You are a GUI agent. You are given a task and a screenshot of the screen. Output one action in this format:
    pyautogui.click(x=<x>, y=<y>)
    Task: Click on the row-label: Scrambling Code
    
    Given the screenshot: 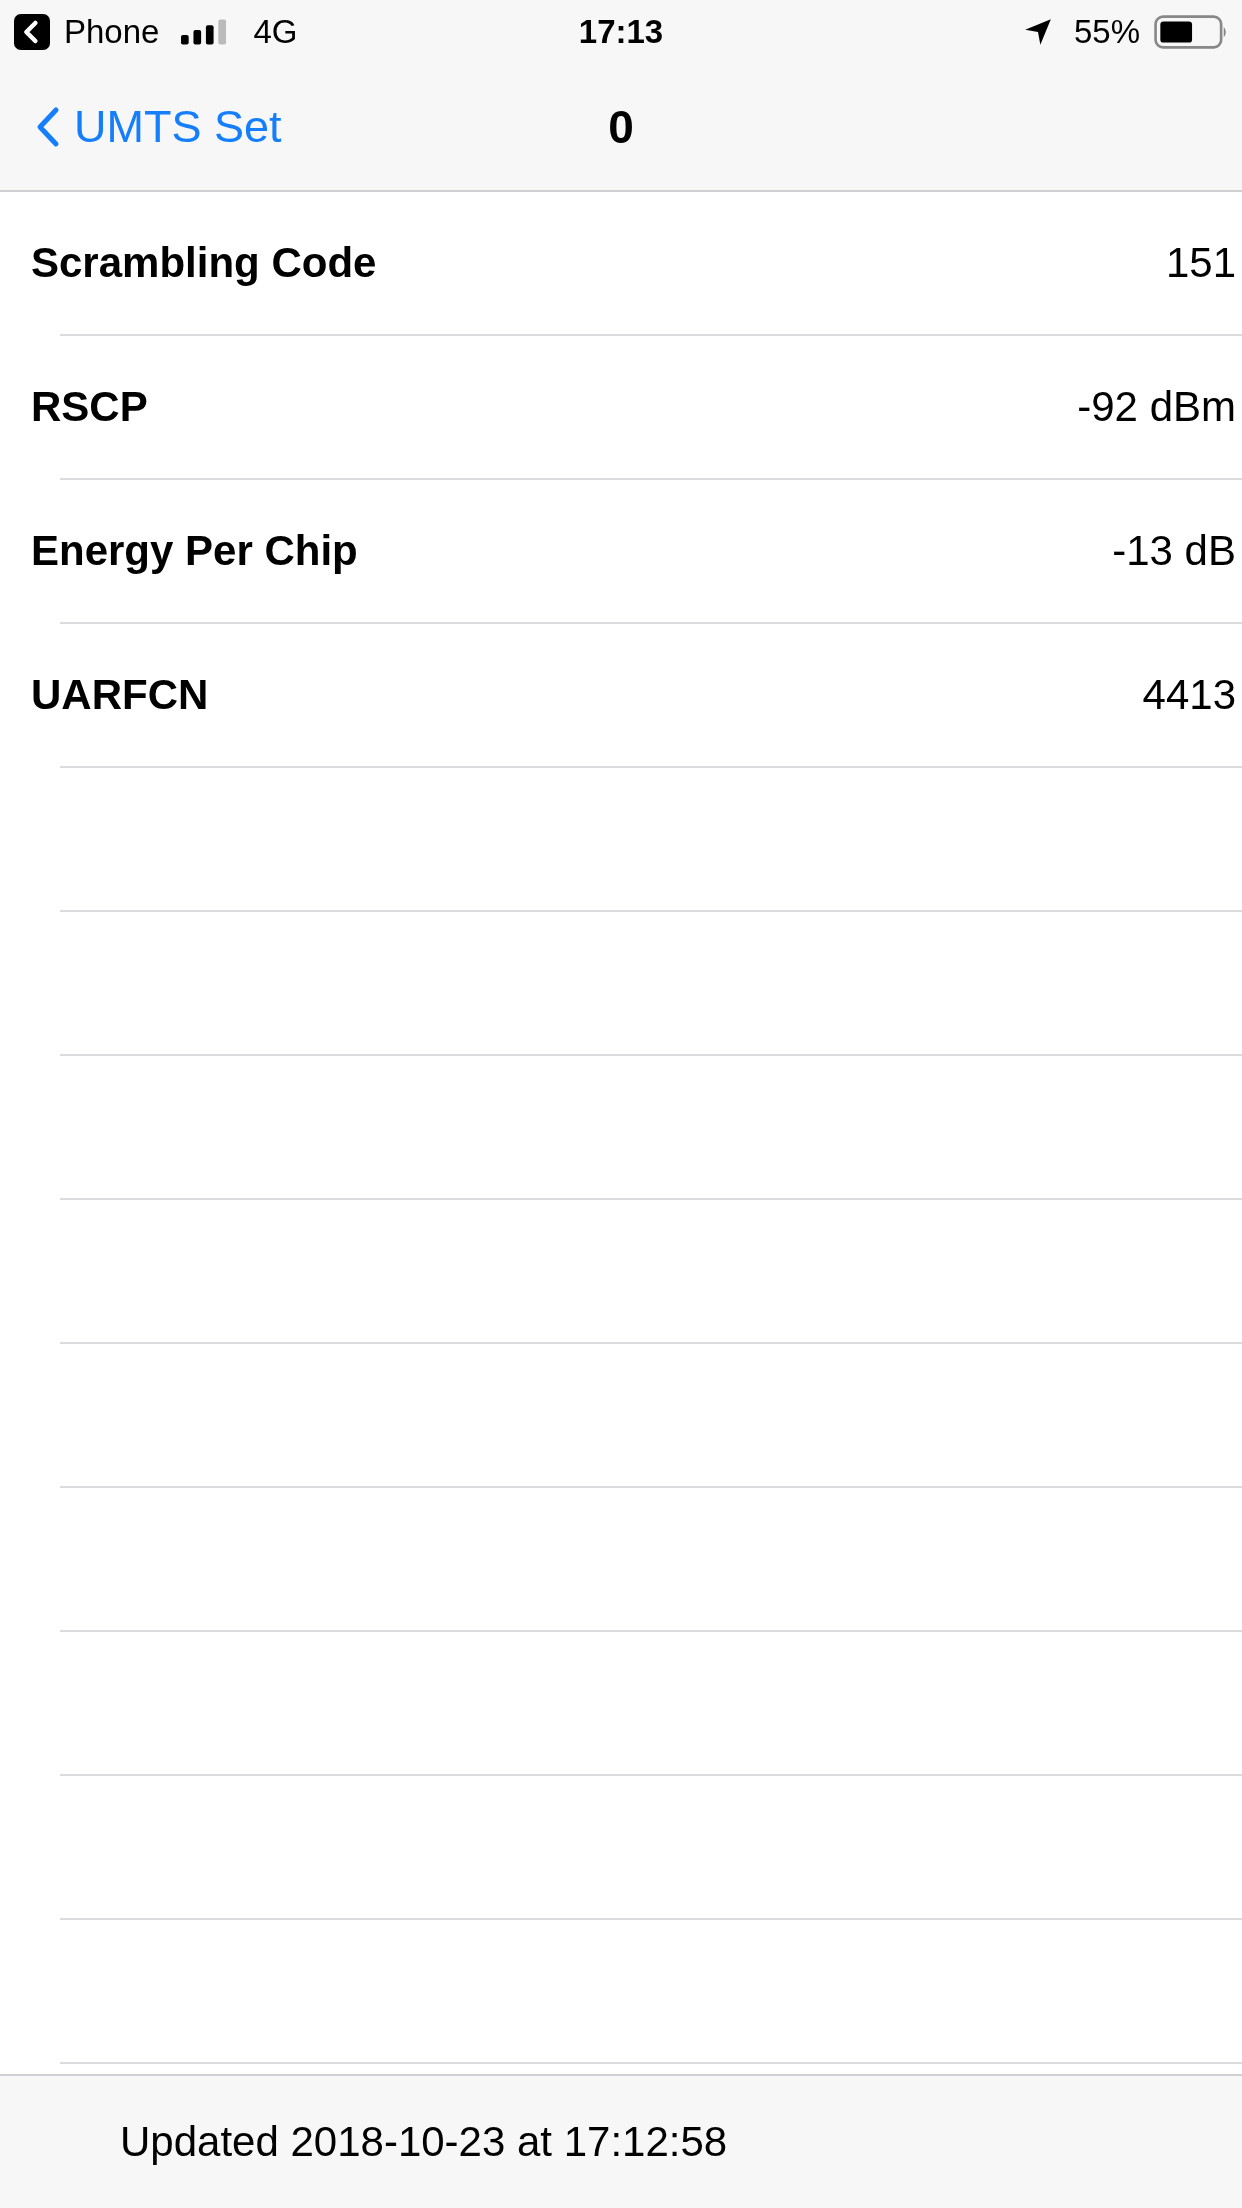 What is the action you would take?
    pyautogui.click(x=204, y=263)
    